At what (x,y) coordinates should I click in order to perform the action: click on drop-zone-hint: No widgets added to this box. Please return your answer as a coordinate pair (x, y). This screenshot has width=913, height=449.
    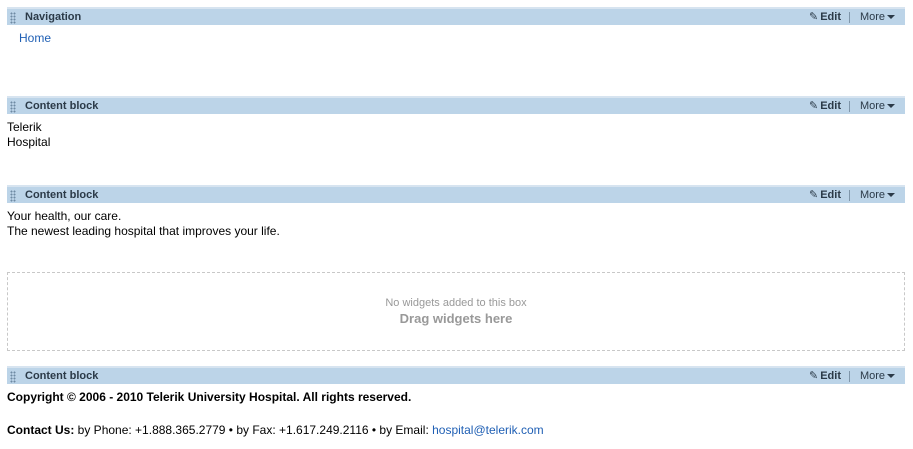
    Looking at the image, I should click on (456, 303).